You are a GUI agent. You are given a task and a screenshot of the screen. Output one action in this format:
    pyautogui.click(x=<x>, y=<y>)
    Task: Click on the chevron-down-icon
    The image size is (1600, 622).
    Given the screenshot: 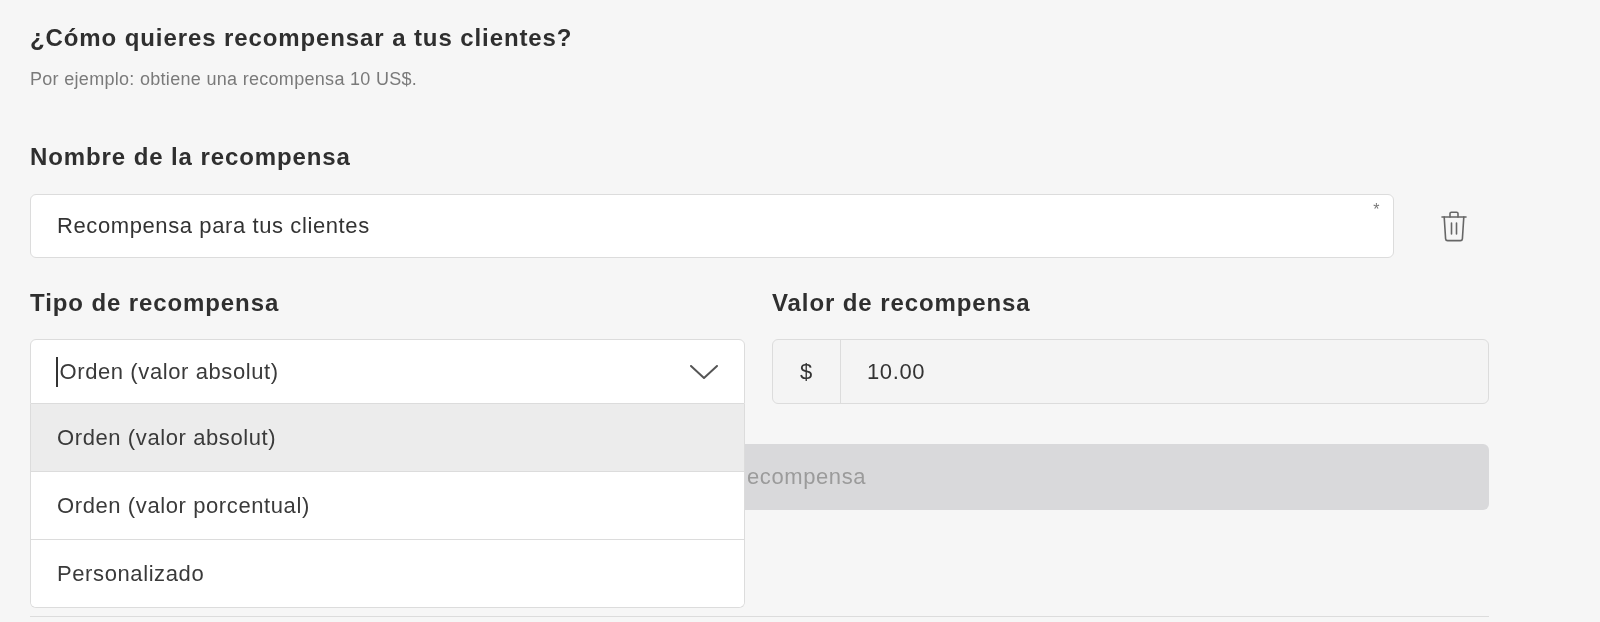 What is the action you would take?
    pyautogui.click(x=704, y=371)
    